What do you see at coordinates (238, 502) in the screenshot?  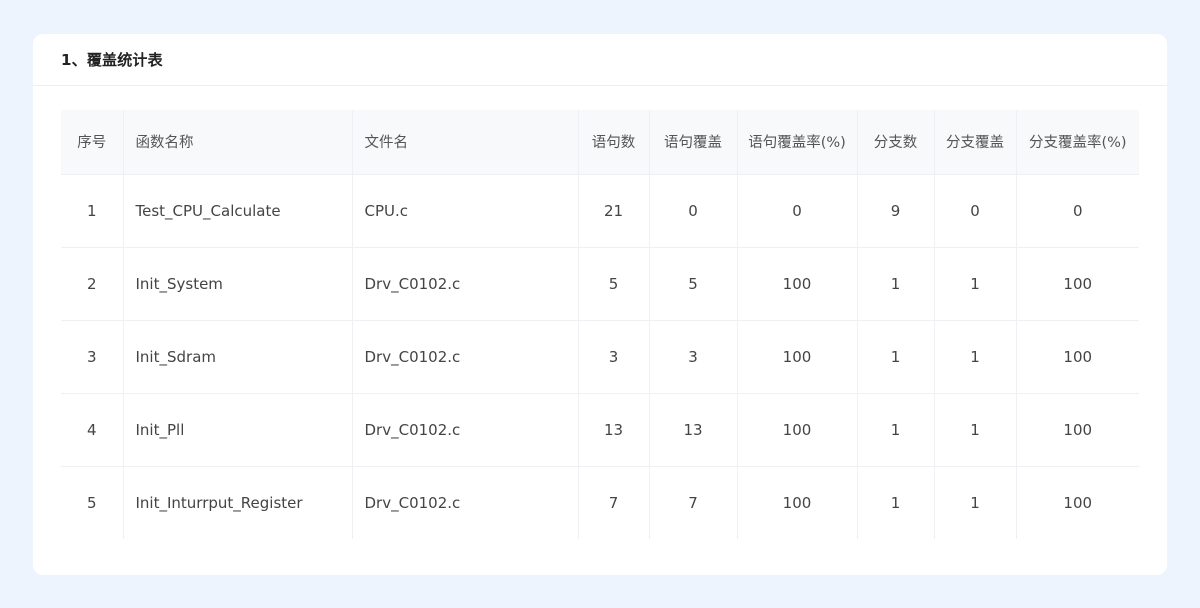 I see `cell-function-name: Init_Inturrput_Register` at bounding box center [238, 502].